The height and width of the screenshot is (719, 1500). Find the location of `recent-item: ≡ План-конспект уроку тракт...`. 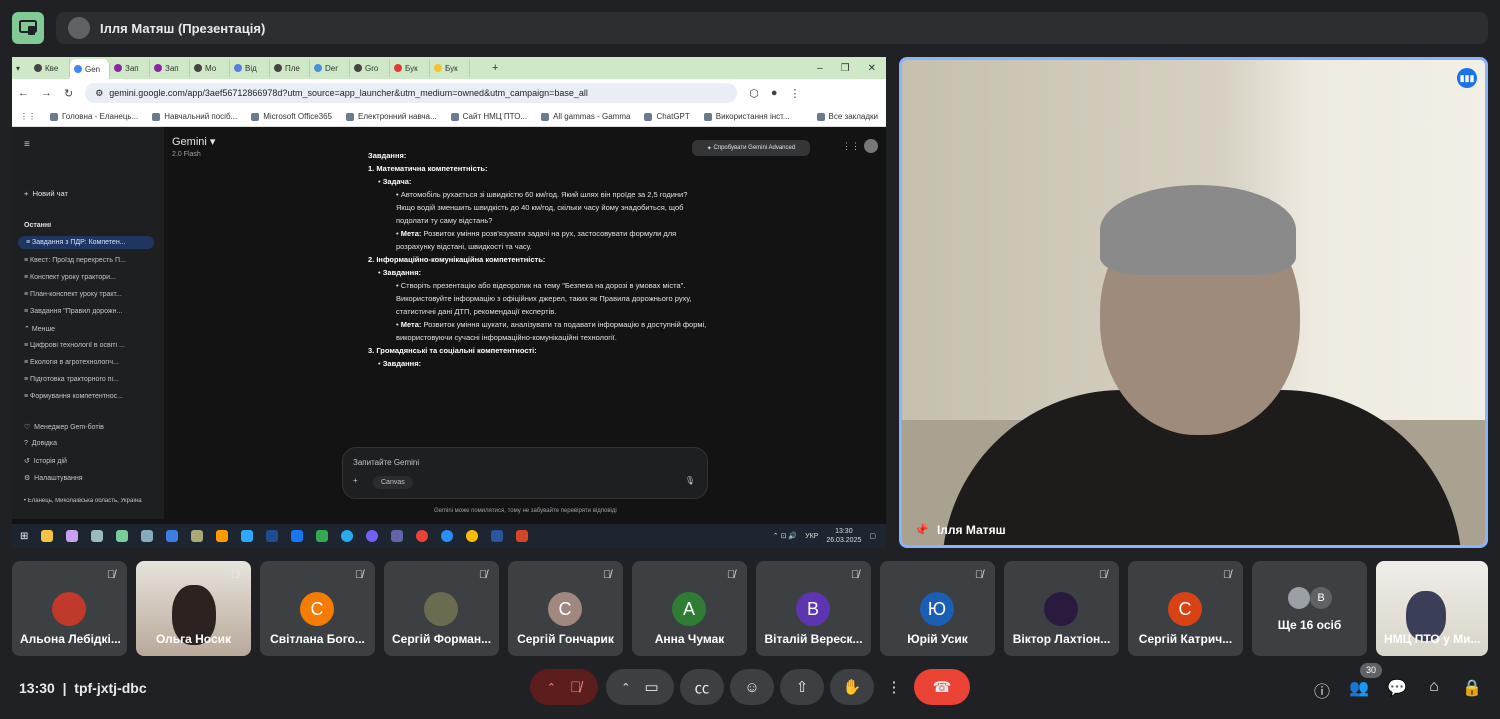

recent-item: ≡ План-конспект уроку тракт... is located at coordinates (89, 294).